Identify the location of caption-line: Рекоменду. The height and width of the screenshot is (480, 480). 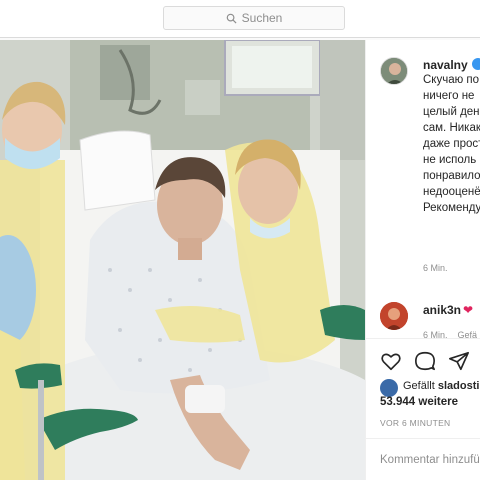
(451, 208).